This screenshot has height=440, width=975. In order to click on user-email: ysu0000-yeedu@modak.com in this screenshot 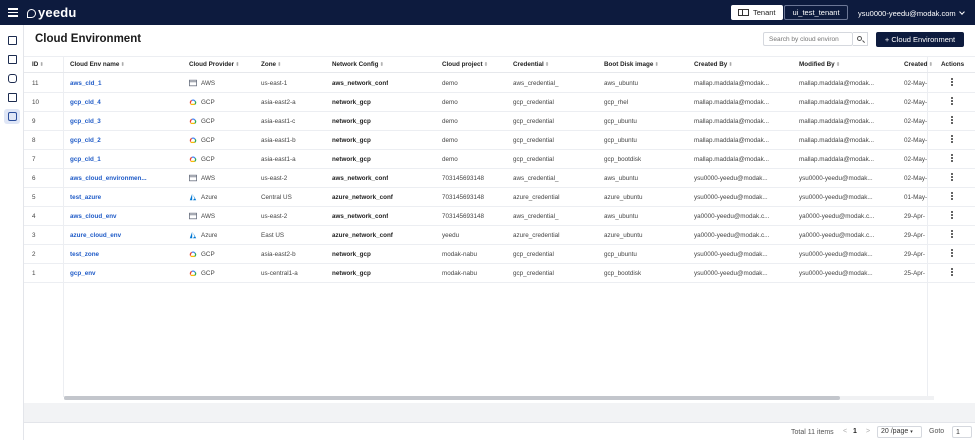, I will do `click(907, 13)`.